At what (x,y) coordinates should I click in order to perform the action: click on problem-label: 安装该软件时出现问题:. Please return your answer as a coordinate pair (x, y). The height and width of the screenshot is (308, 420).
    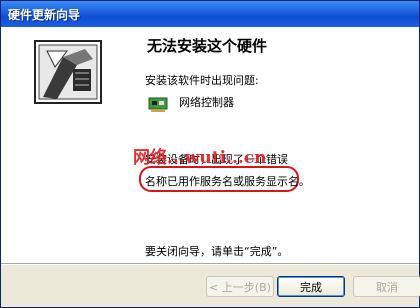
    Looking at the image, I should click on (202, 80).